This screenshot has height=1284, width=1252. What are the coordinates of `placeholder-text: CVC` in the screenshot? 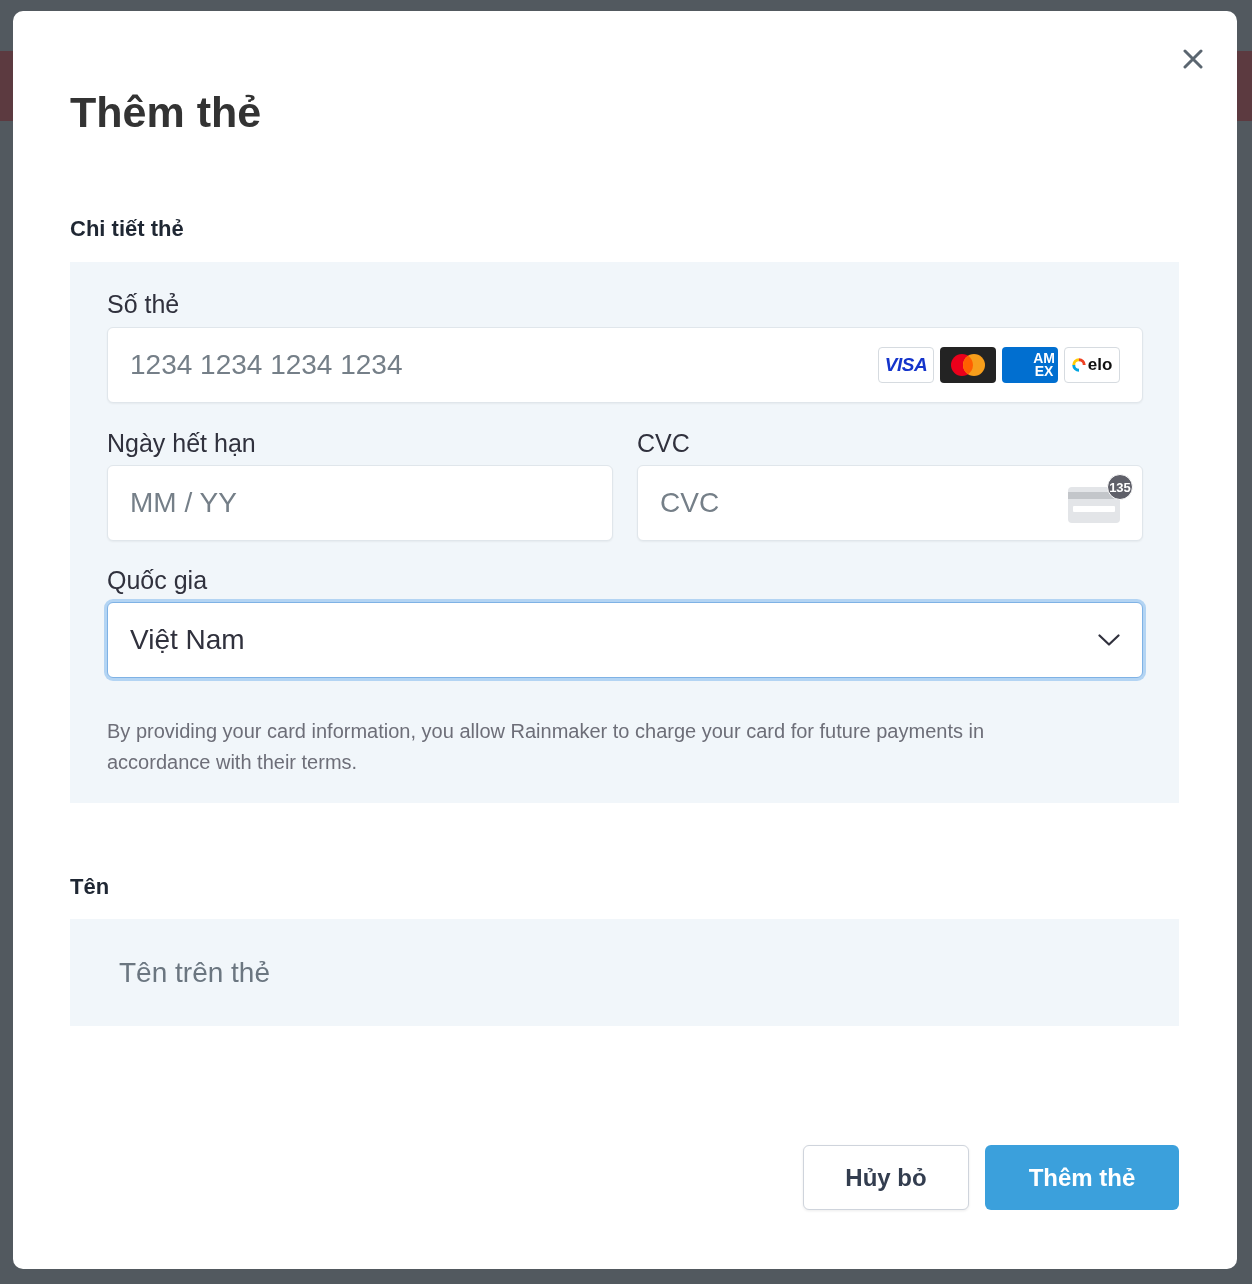 It's located at (690, 503).